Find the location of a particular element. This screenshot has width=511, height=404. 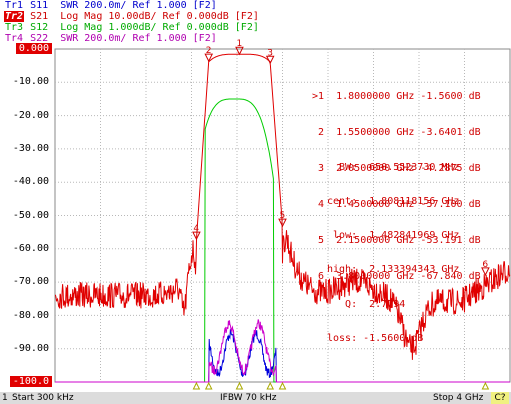

marker-label: 2 is located at coordinates (209, 51).